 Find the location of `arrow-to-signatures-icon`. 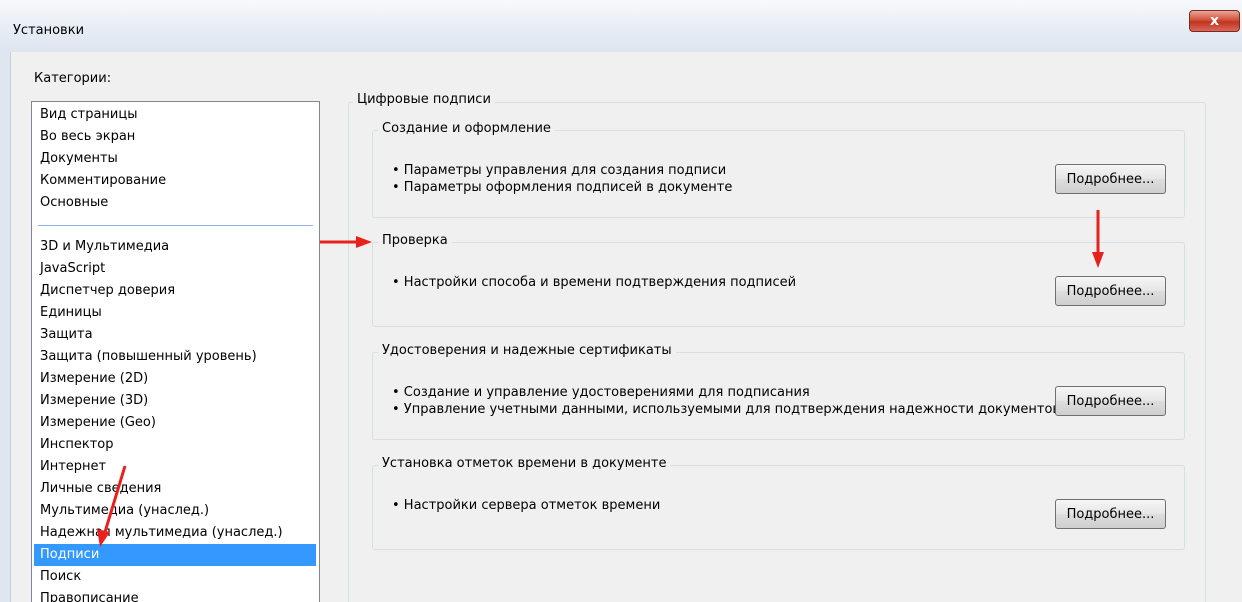

arrow-to-signatures-icon is located at coordinates (112, 506).